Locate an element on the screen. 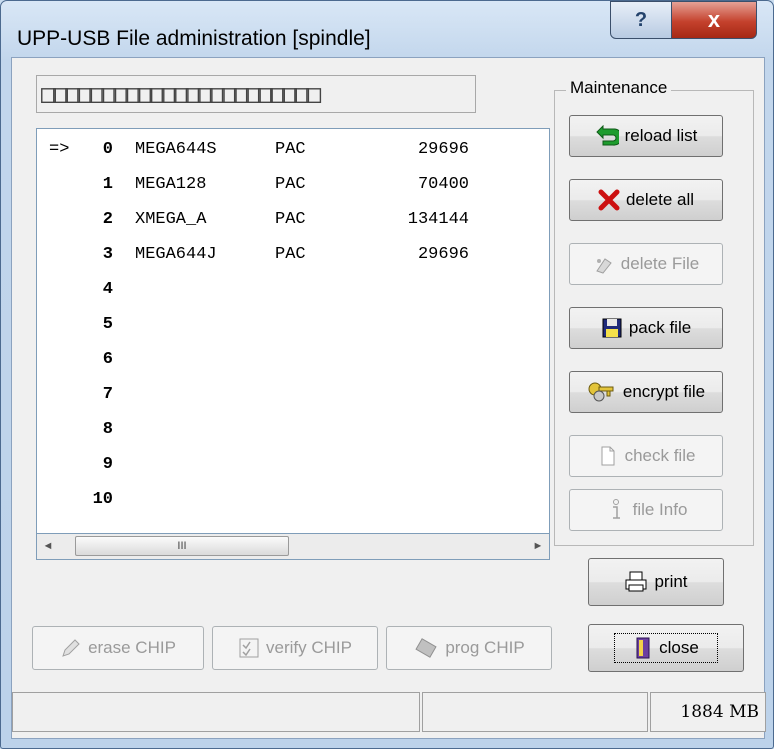  erase-chip-label: erase CHIP is located at coordinates (132, 647).